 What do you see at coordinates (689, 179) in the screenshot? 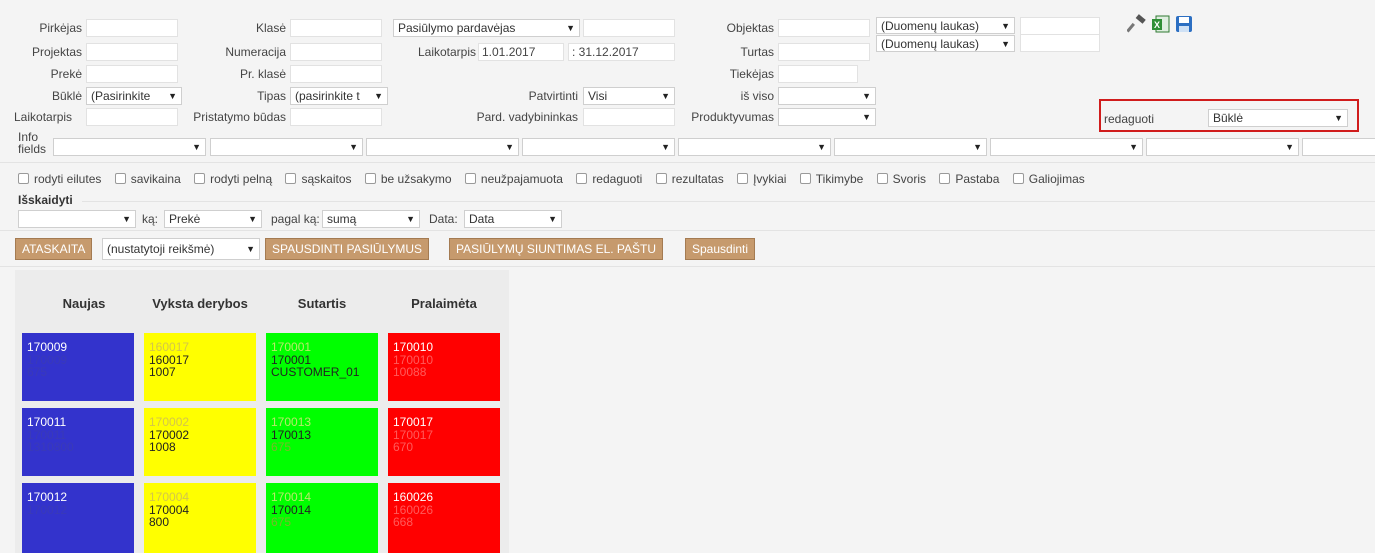
I see `checkbox-rezultatas: rezultatas` at bounding box center [689, 179].